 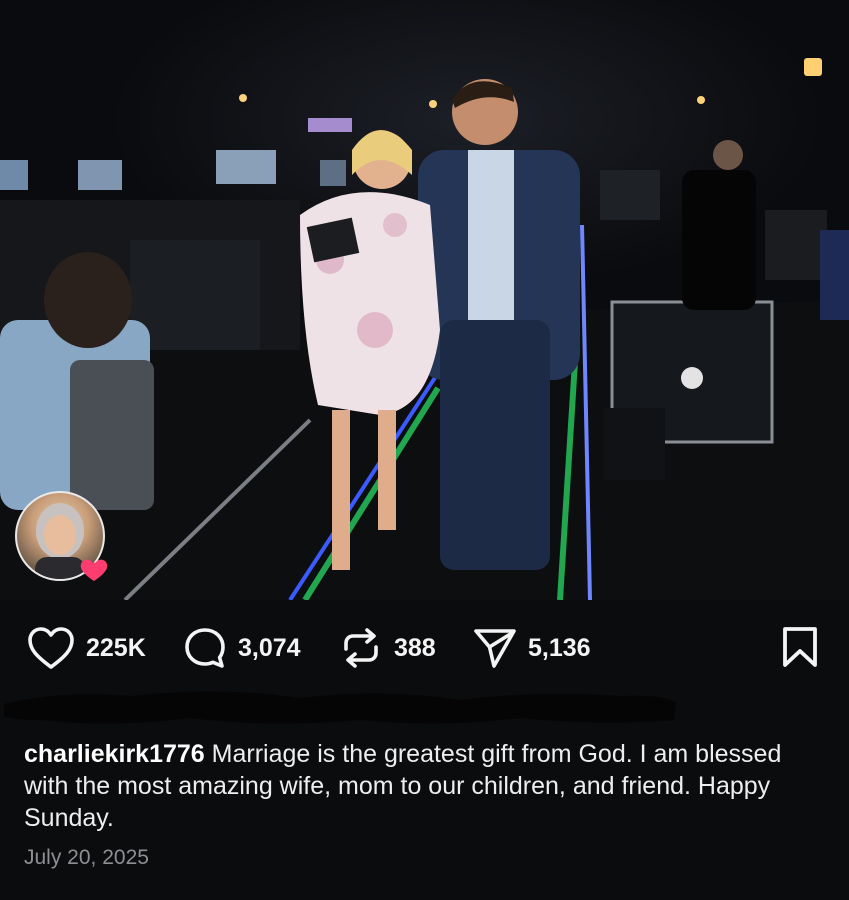 I want to click on repost-arrows-icon, so click(x=361, y=648).